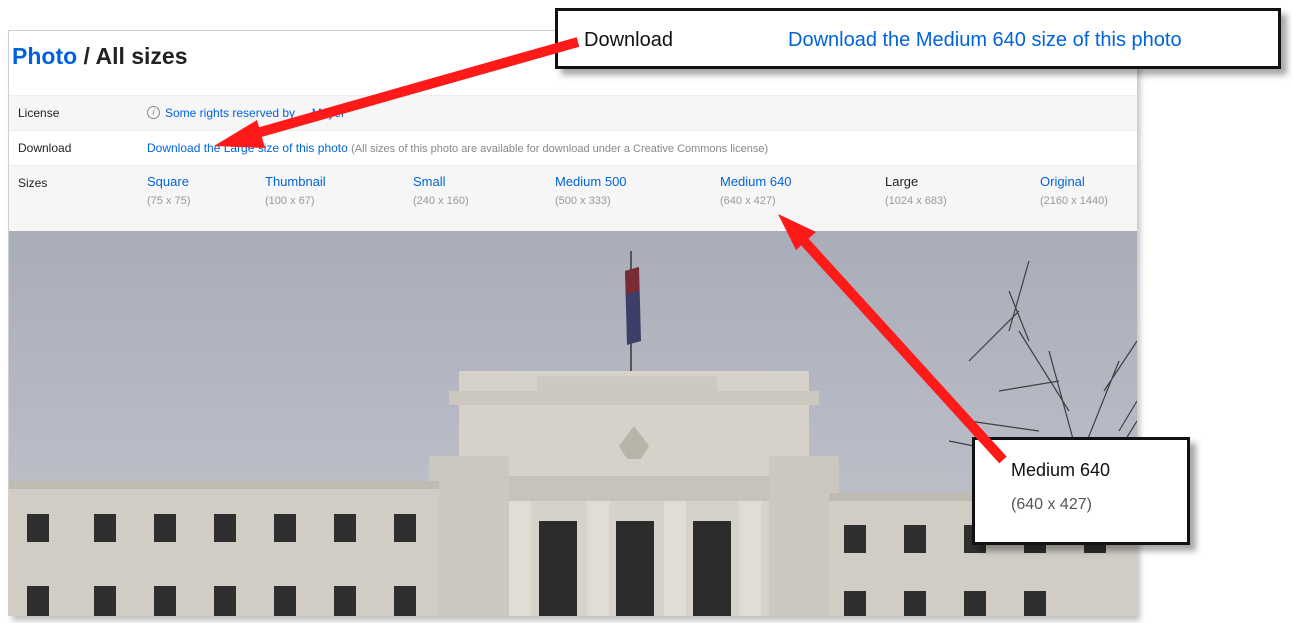 This screenshot has height=623, width=1292. Describe the element at coordinates (1074, 201) in the screenshot. I see `size-dims: (2160 x 1440)` at that location.